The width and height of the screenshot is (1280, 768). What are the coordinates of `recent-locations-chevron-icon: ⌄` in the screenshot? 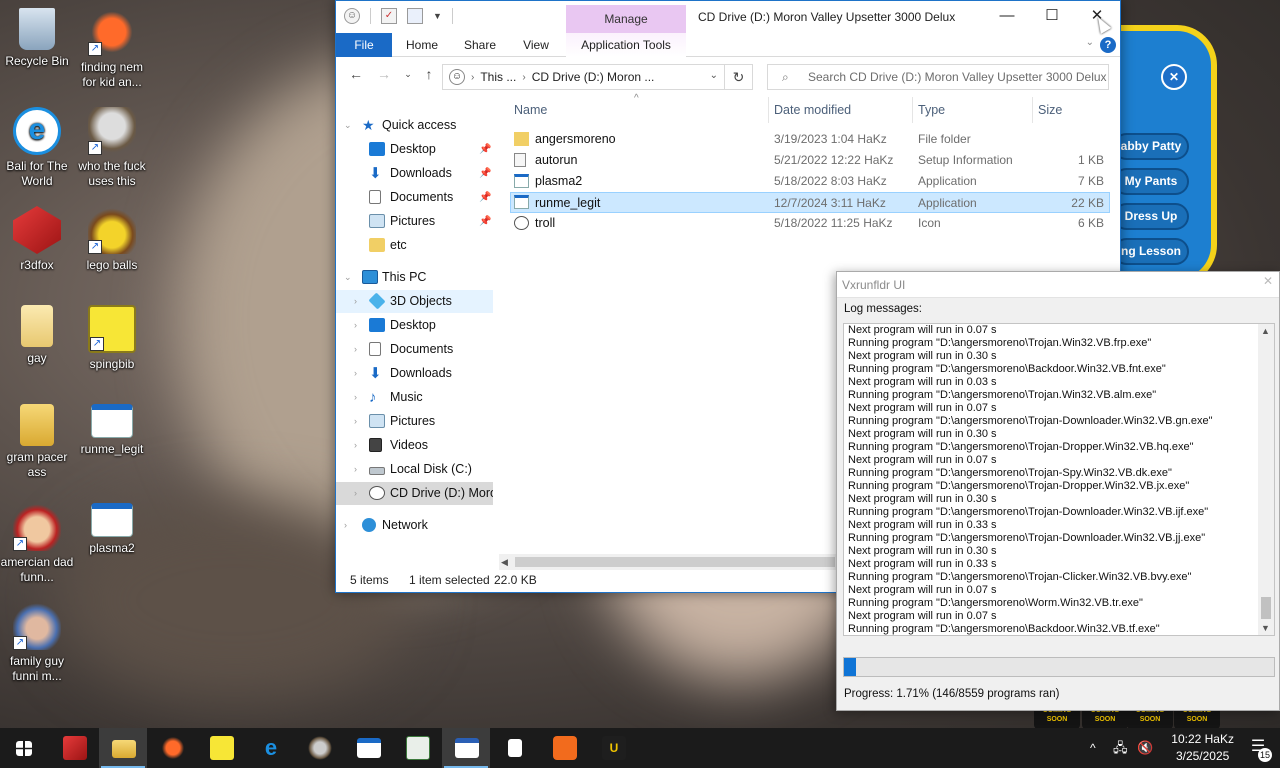 It's located at (408, 74).